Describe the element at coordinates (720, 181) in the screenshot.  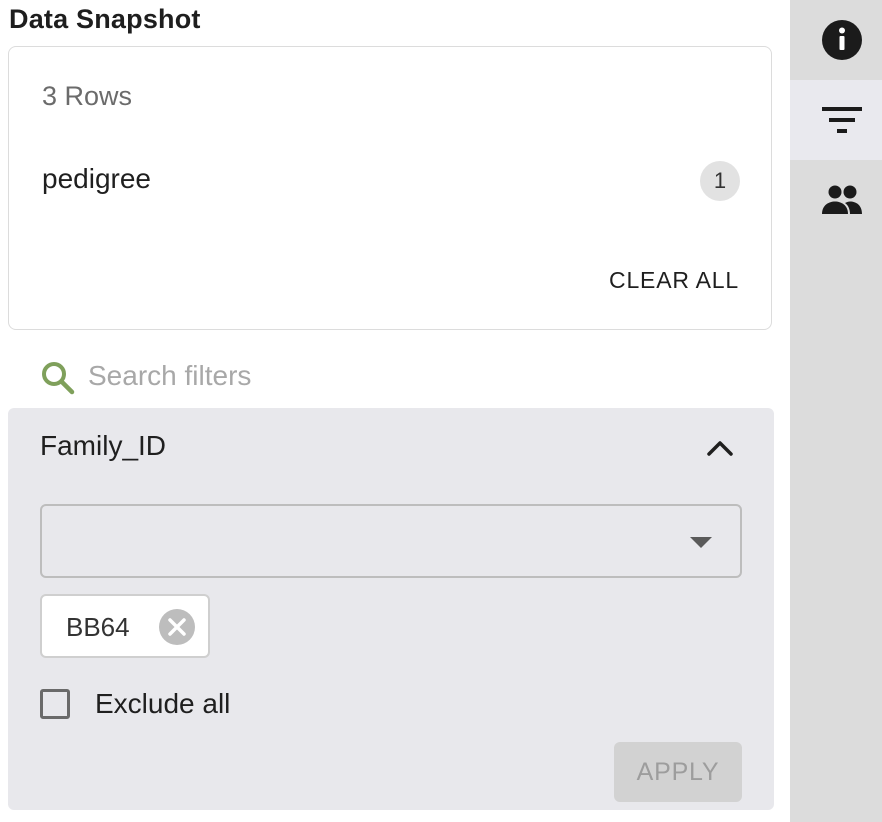
I see `count-badge: 1` at that location.